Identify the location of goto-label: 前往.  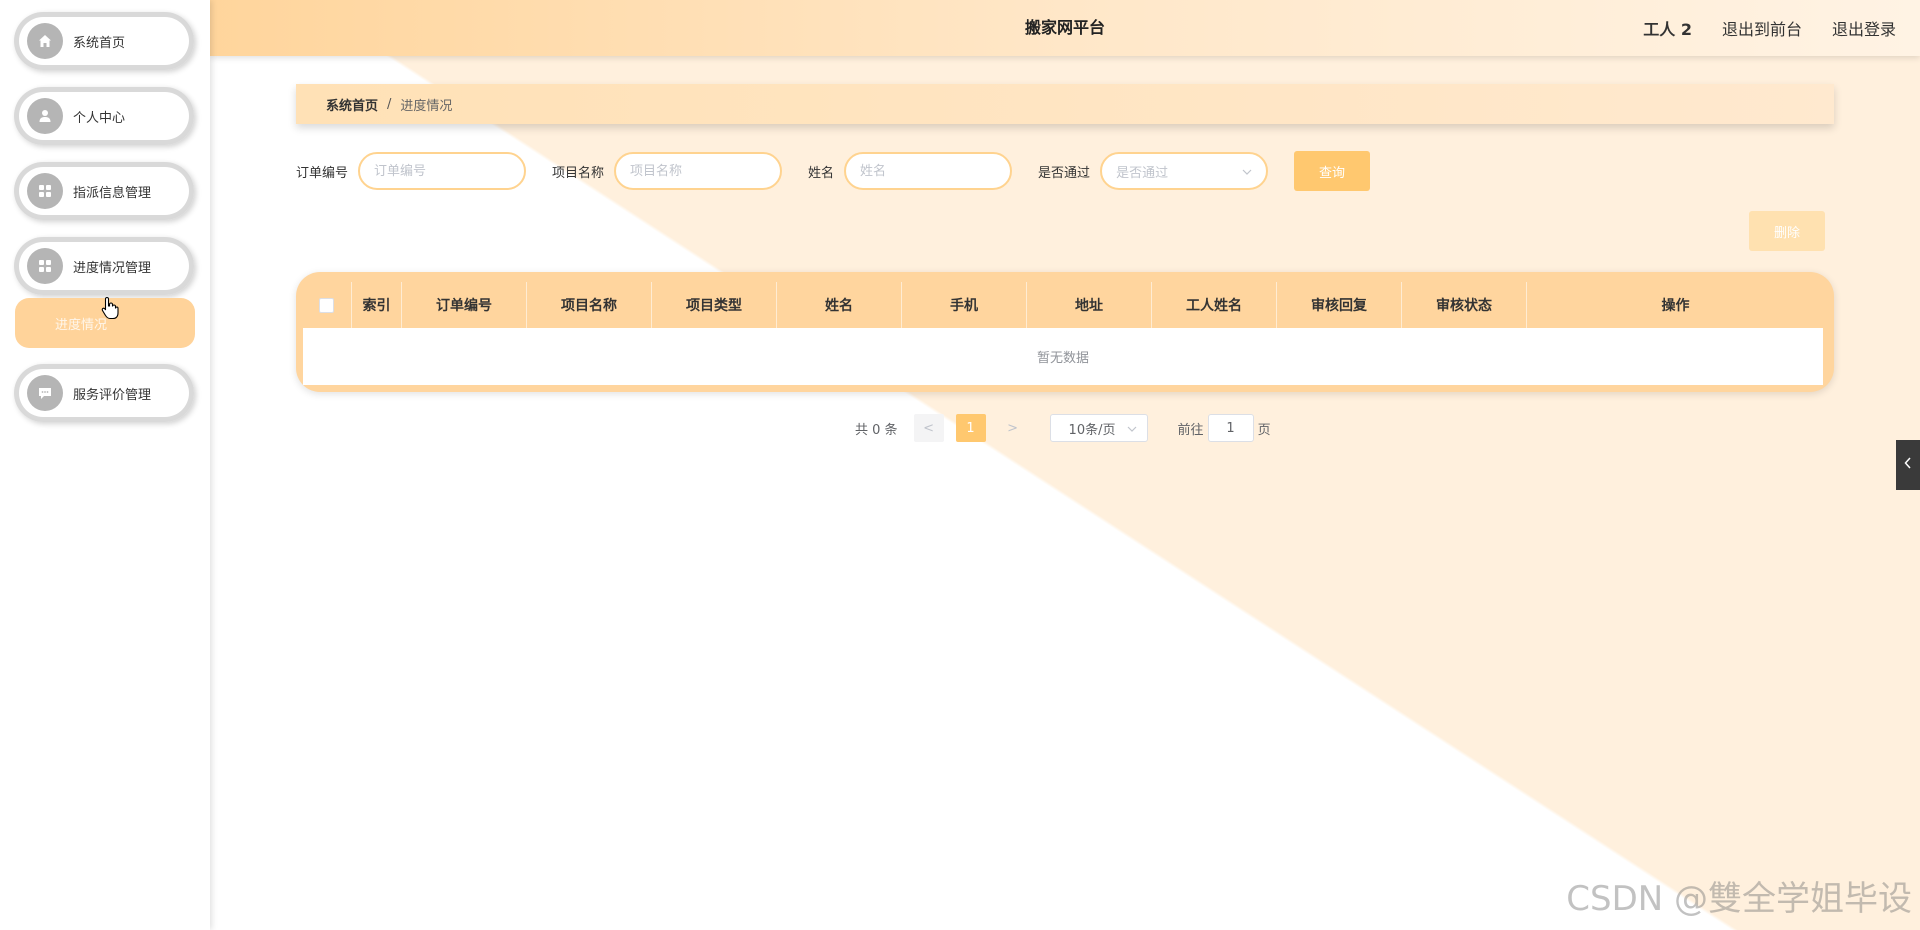
(1190, 430).